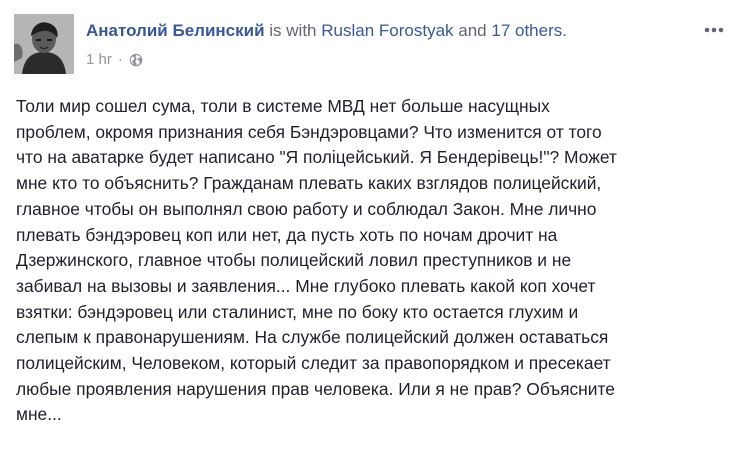 Image resolution: width=740 pixels, height=459 pixels. What do you see at coordinates (387, 30) in the screenshot?
I see `tagged-person-link: Ruslan Forostyak` at bounding box center [387, 30].